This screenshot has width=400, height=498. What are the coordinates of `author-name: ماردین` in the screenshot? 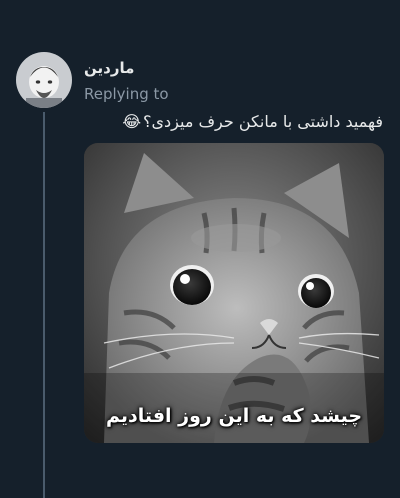 It's located at (109, 68).